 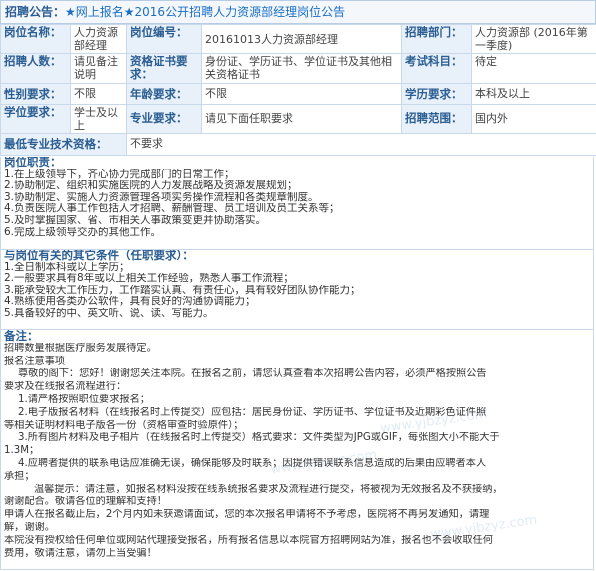 I want to click on edu-value: 本科及以上, so click(x=533, y=94).